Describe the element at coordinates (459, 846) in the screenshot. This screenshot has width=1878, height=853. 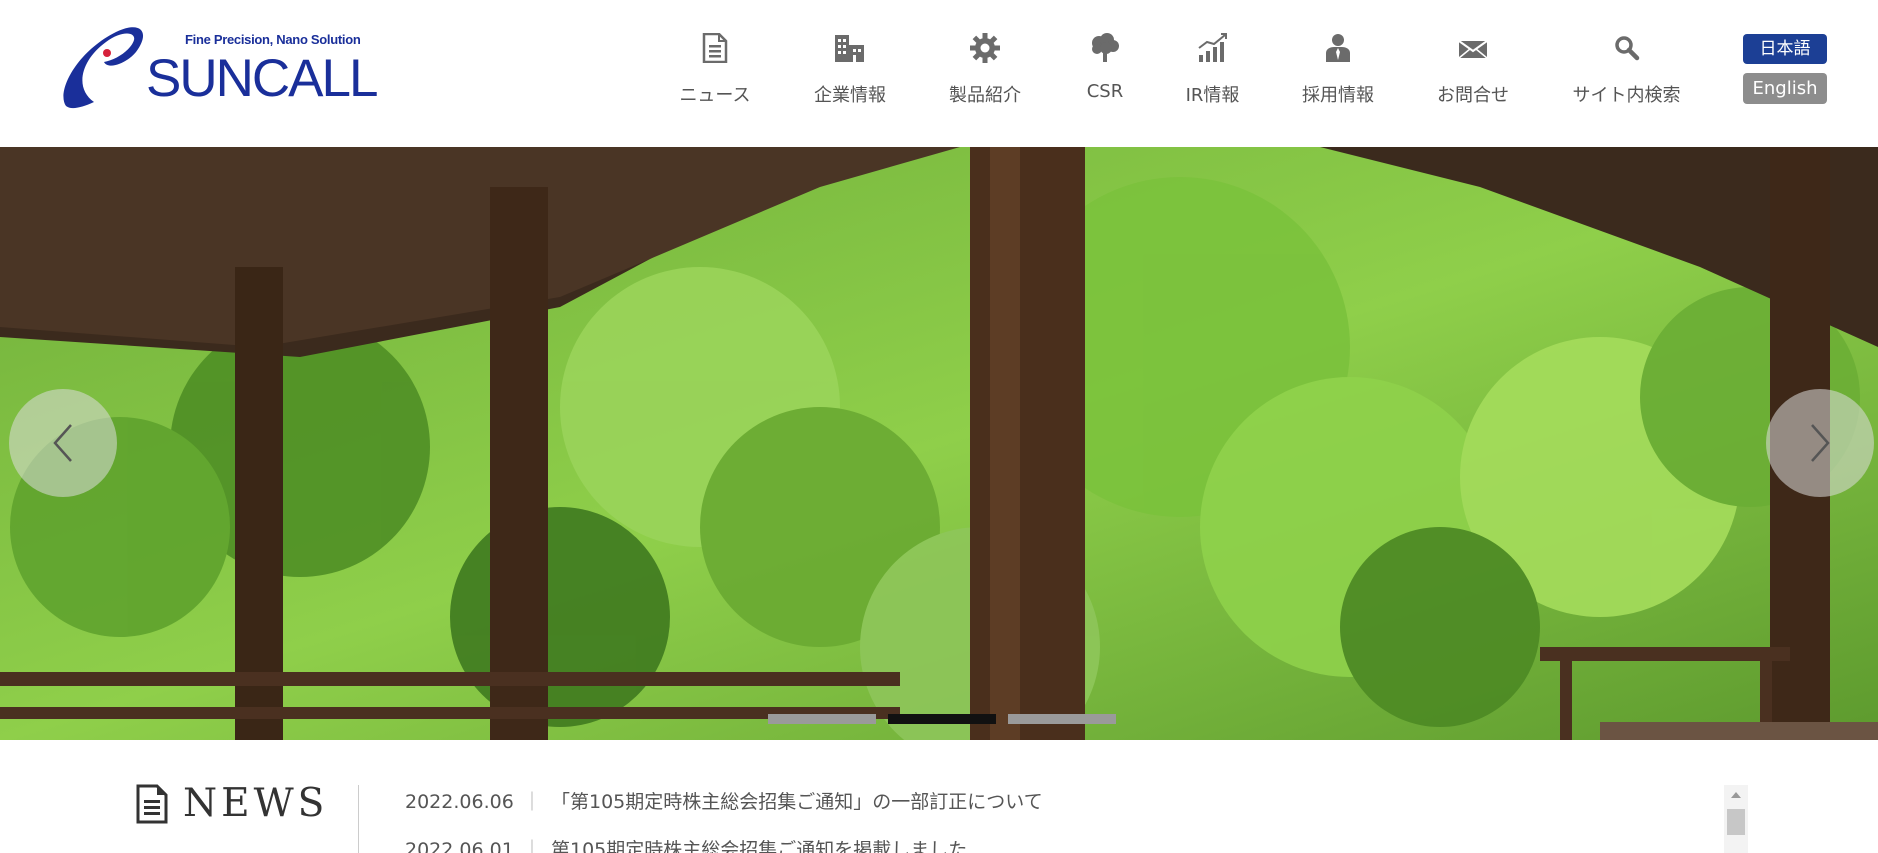
I see `news-date: 2022.06.01` at that location.